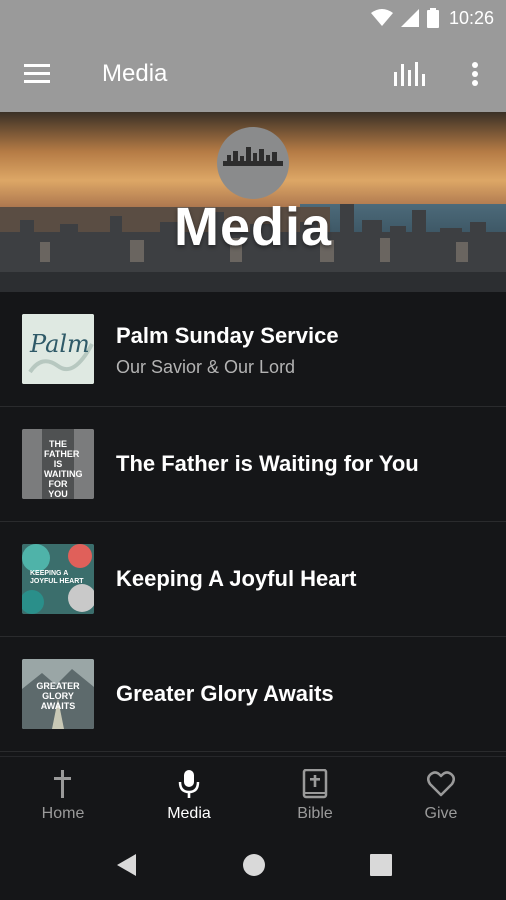 This screenshot has height=900, width=506. Describe the element at coordinates (410, 74) in the screenshot. I see `equalizer-icon` at that location.